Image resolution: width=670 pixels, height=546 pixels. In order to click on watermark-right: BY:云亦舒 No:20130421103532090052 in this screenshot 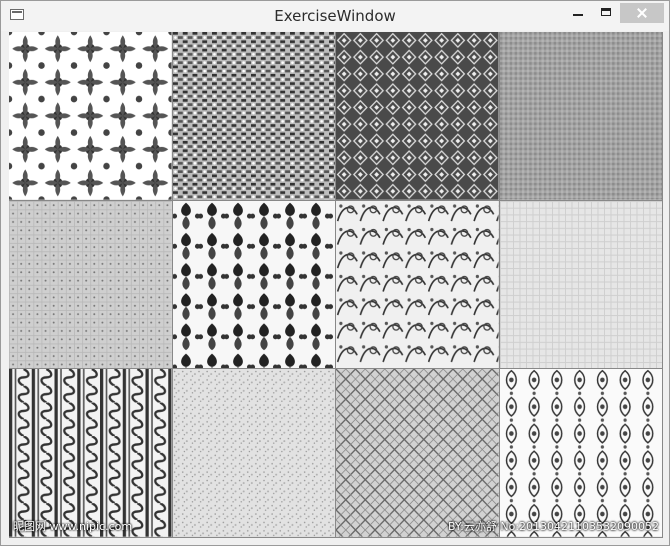, I will do `click(553, 526)`.